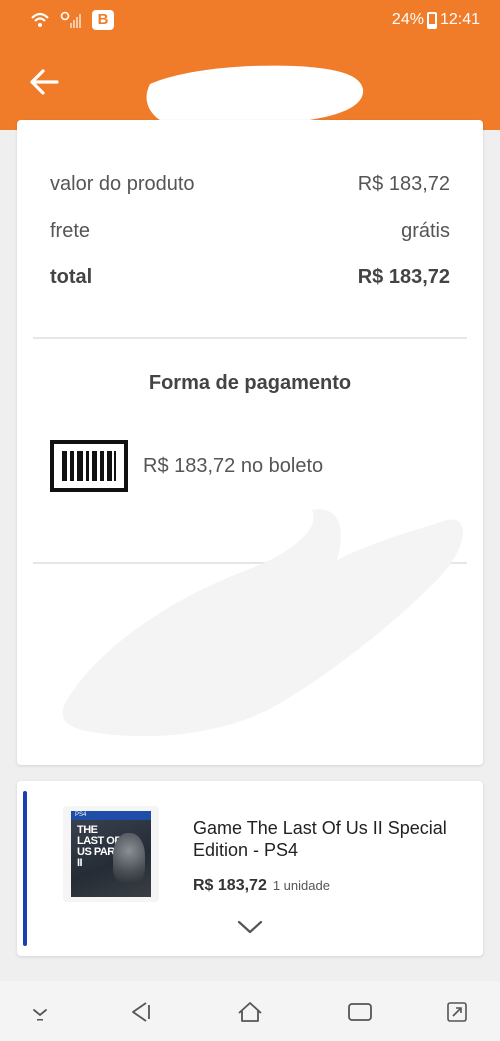 The width and height of the screenshot is (500, 1041). Describe the element at coordinates (103, 20) in the screenshot. I see `app-notification-icon: B` at that location.